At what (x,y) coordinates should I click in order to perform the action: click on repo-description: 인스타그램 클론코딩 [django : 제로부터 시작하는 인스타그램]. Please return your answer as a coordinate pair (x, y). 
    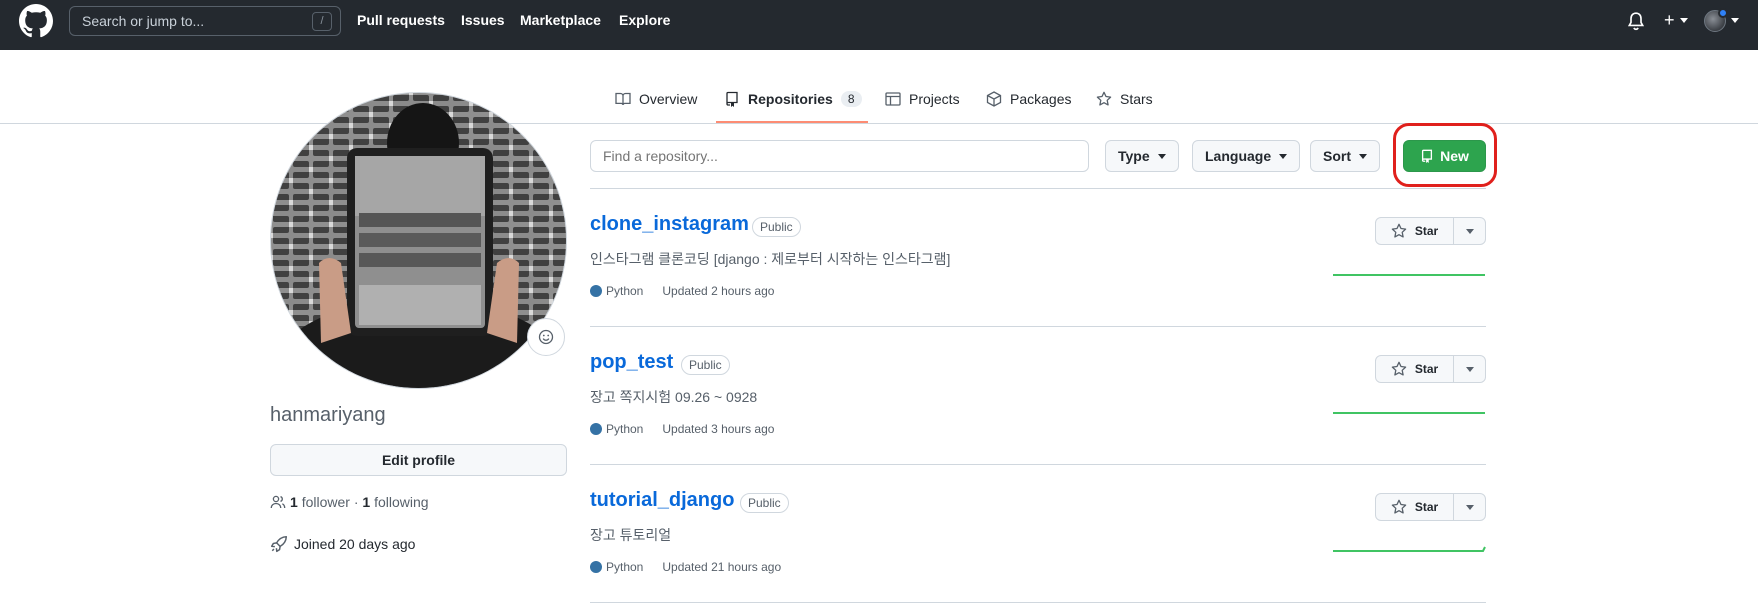
    Looking at the image, I should click on (770, 259).